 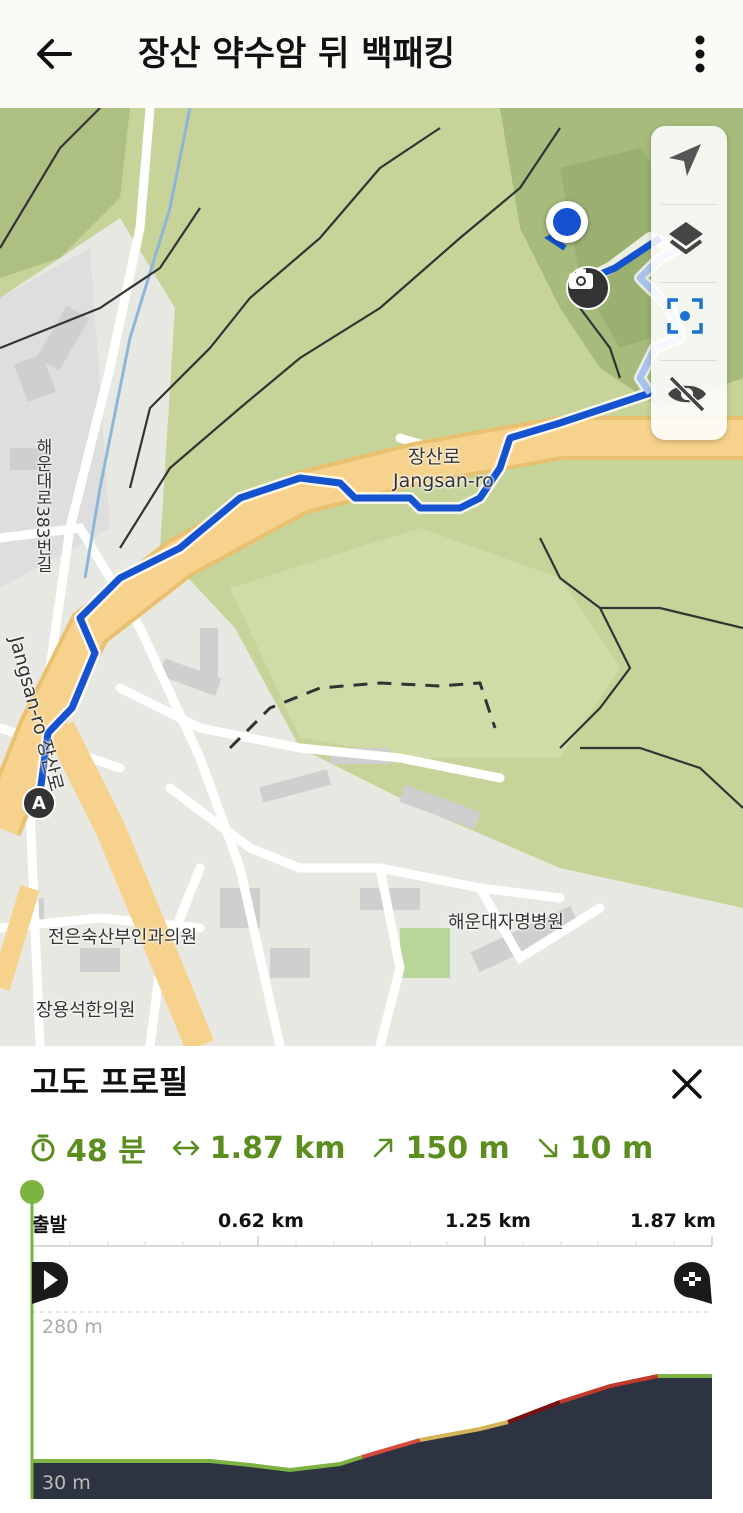 I want to click on descent-value: 10 m, so click(x=611, y=1148).